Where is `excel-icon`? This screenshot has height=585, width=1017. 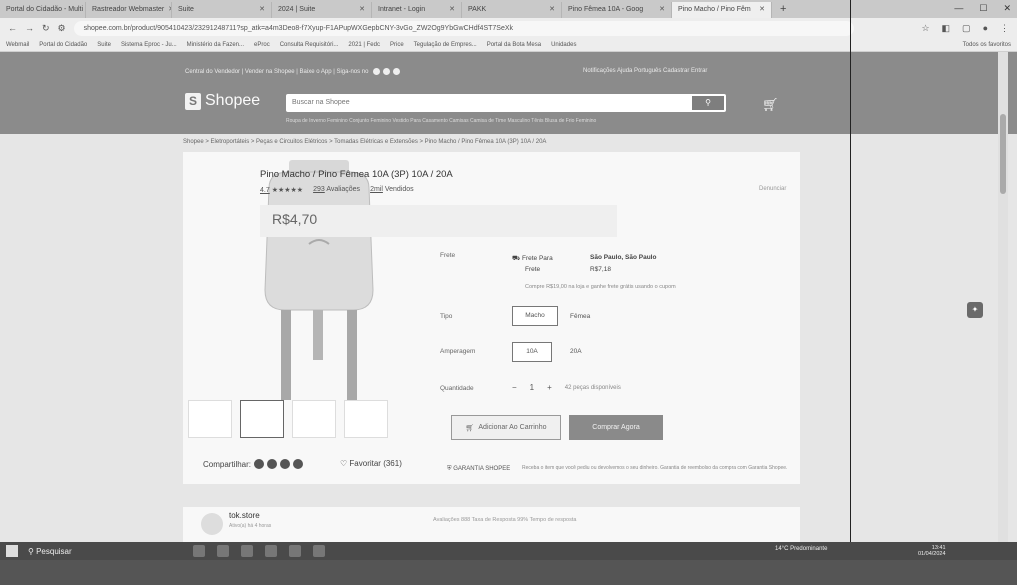
excel-icon is located at coordinates (319, 551).